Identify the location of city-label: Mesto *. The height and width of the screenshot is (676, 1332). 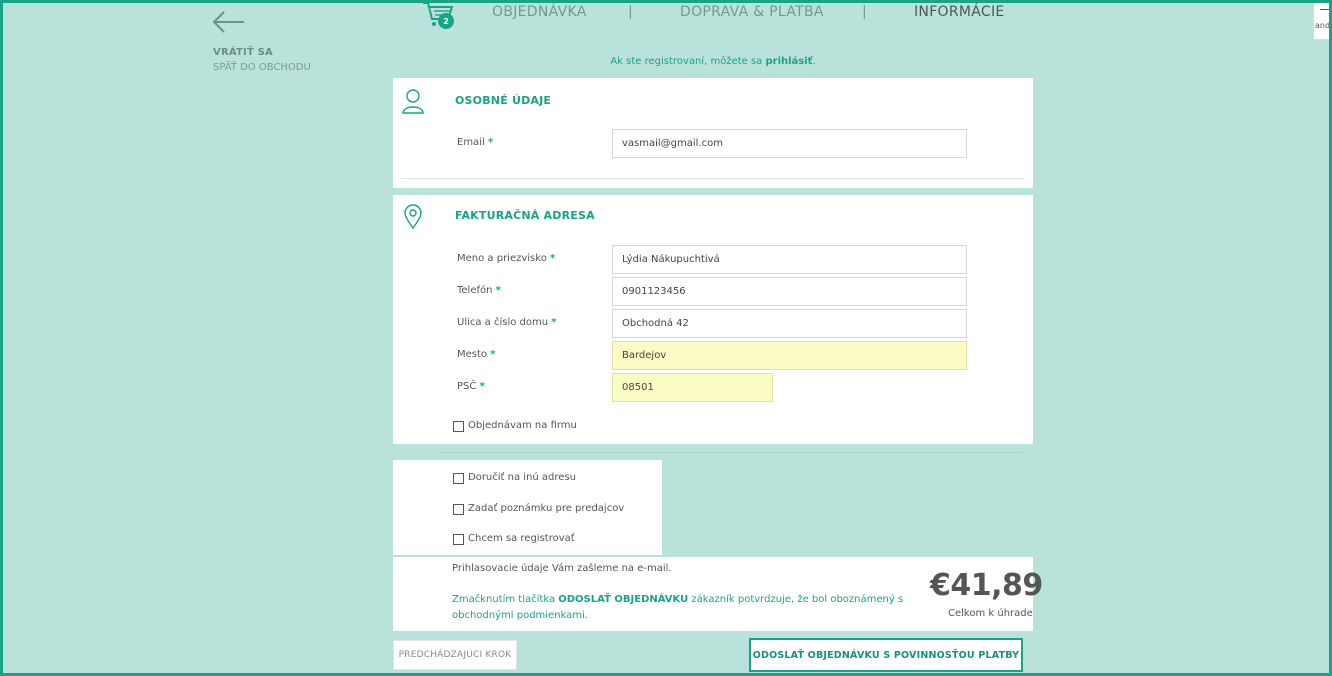
(476, 354).